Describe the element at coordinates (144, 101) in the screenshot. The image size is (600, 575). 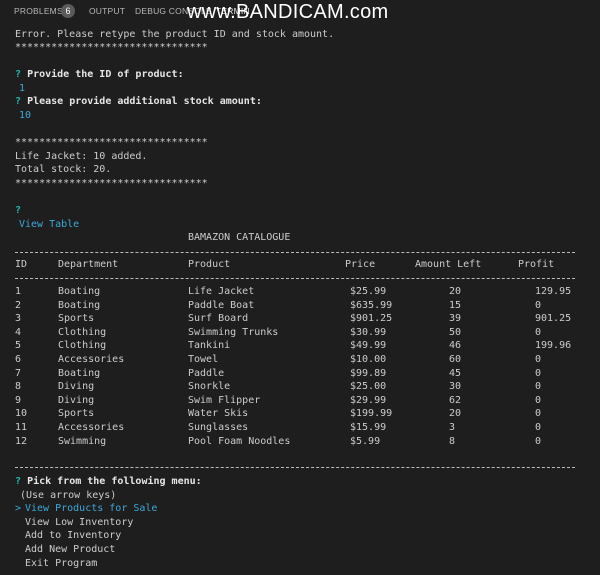
I see `prompt-stock-text: Please provide additional stock amount:` at that location.